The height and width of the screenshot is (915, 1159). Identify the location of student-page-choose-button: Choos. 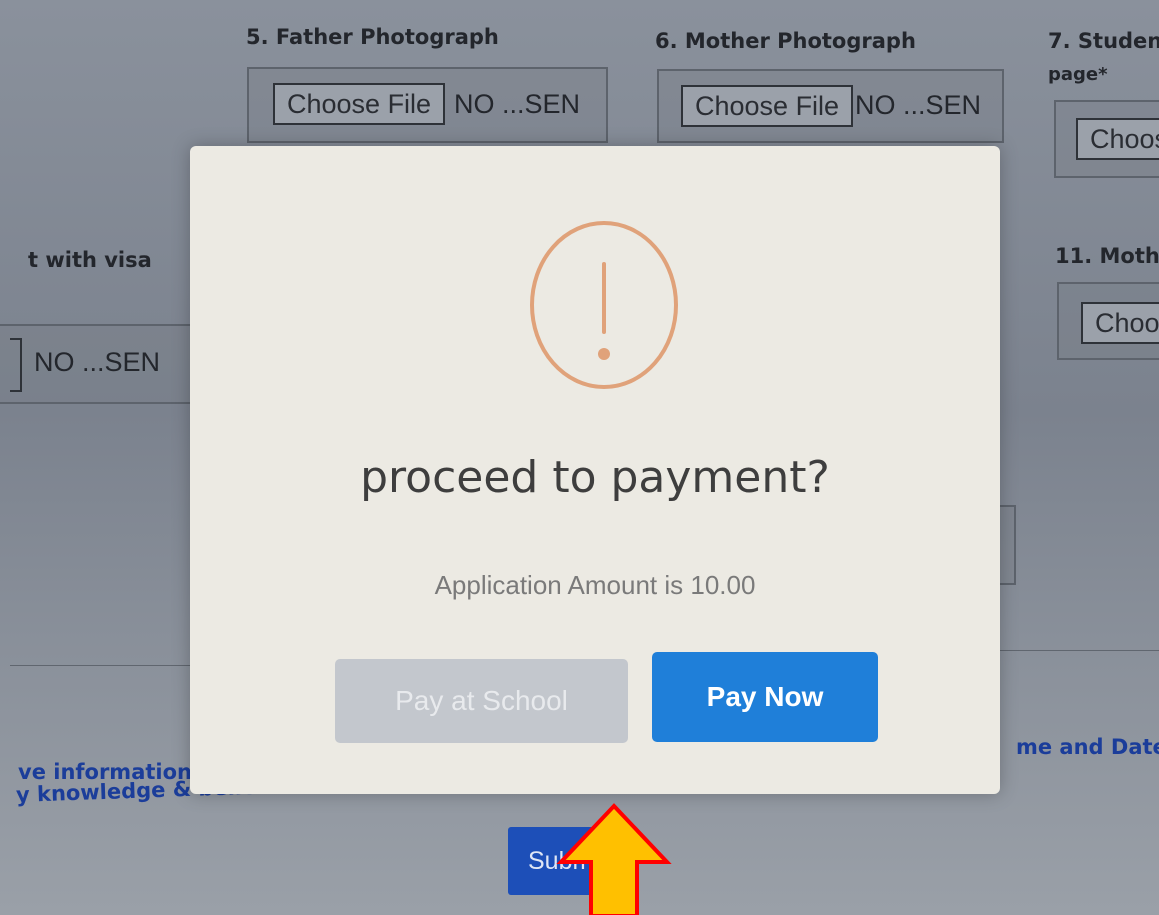
(1117, 139).